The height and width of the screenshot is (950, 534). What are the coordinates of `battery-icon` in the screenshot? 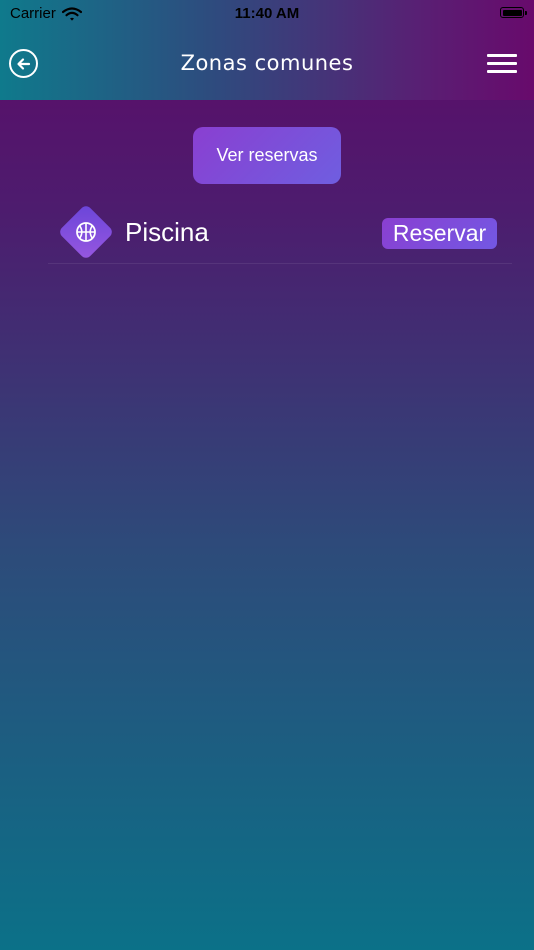 It's located at (513, 12).